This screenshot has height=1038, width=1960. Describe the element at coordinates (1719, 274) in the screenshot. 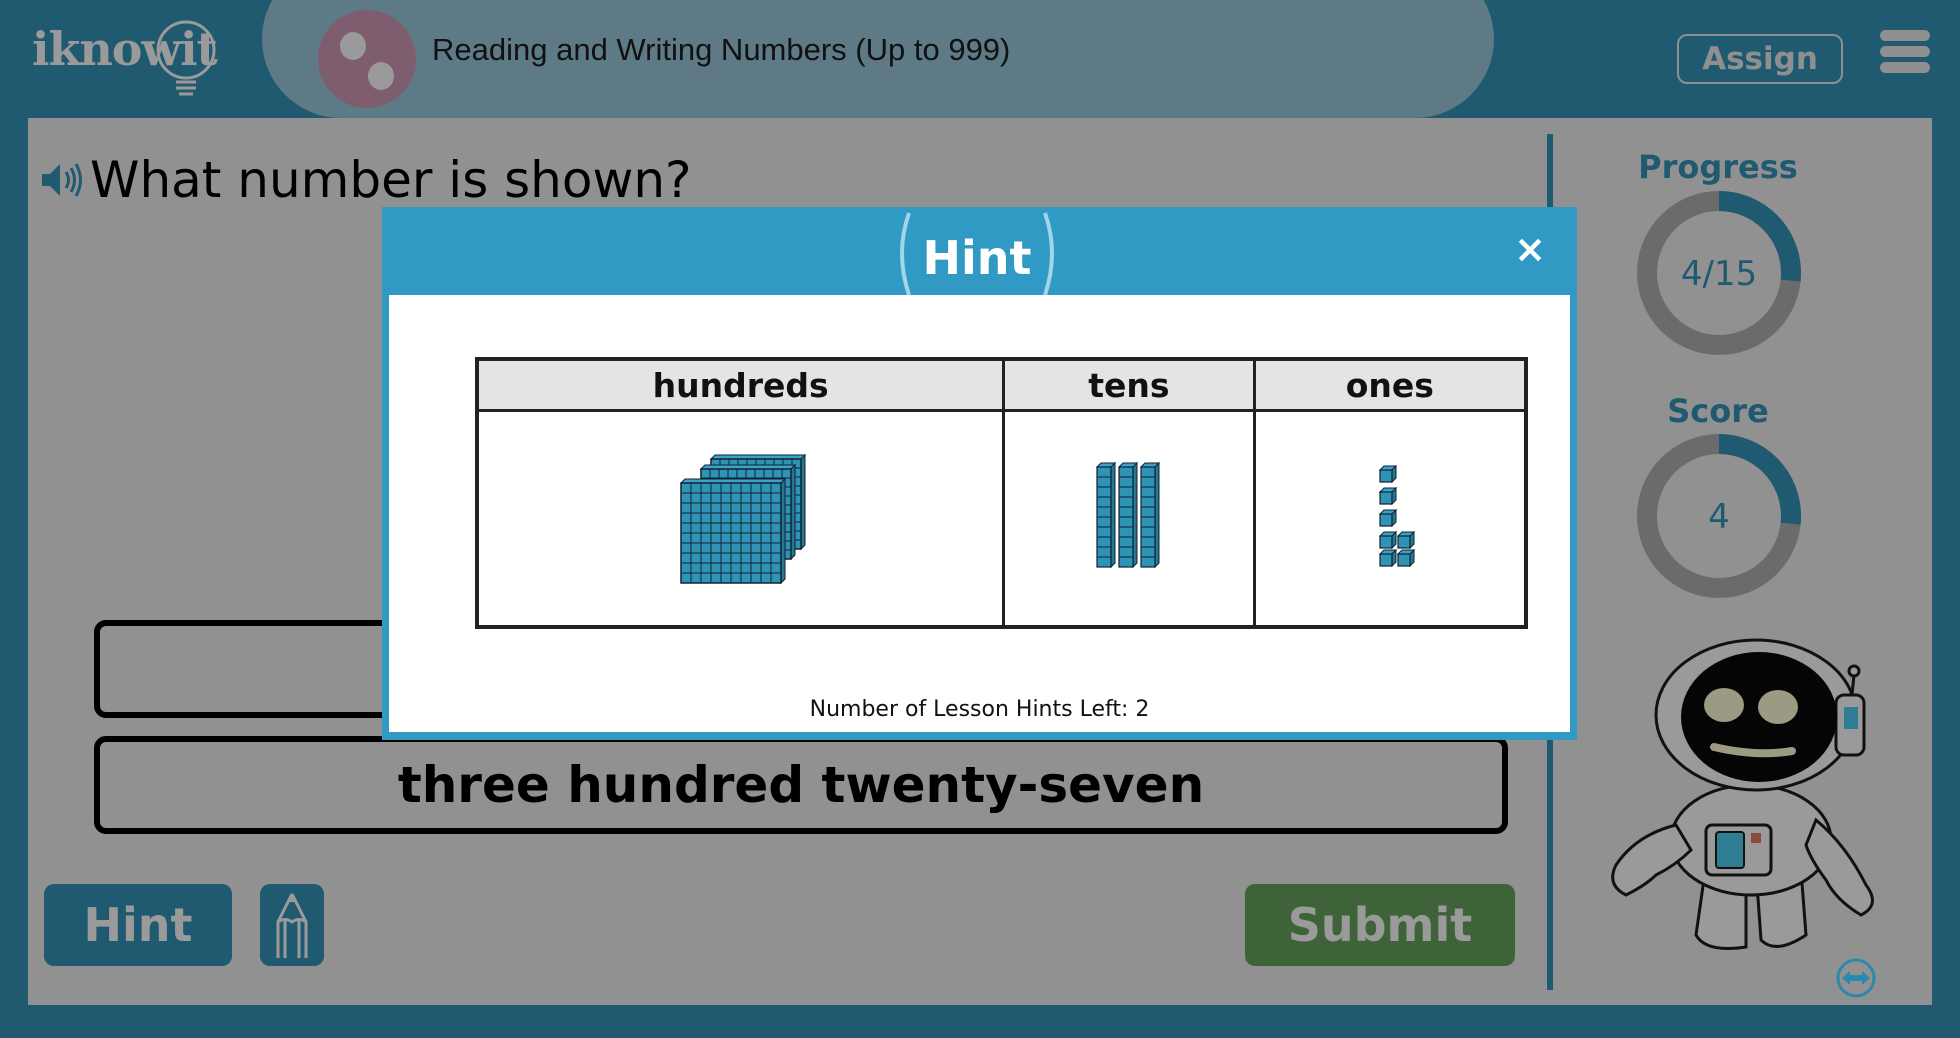

I see `progress-value: 4/15` at that location.